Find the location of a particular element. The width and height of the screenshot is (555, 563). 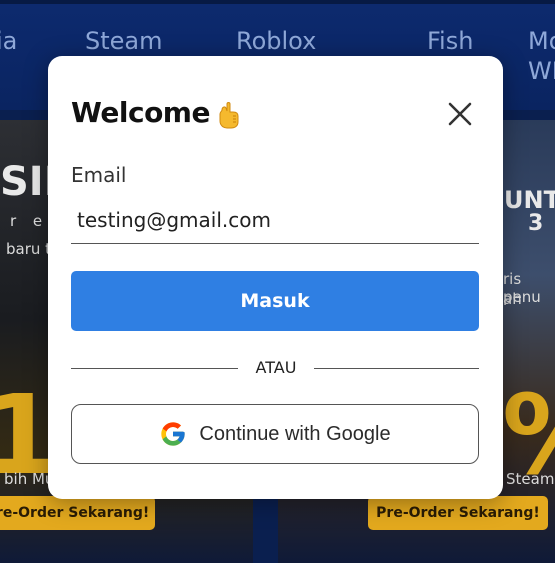

modal-title: Welcome is located at coordinates (140, 112).